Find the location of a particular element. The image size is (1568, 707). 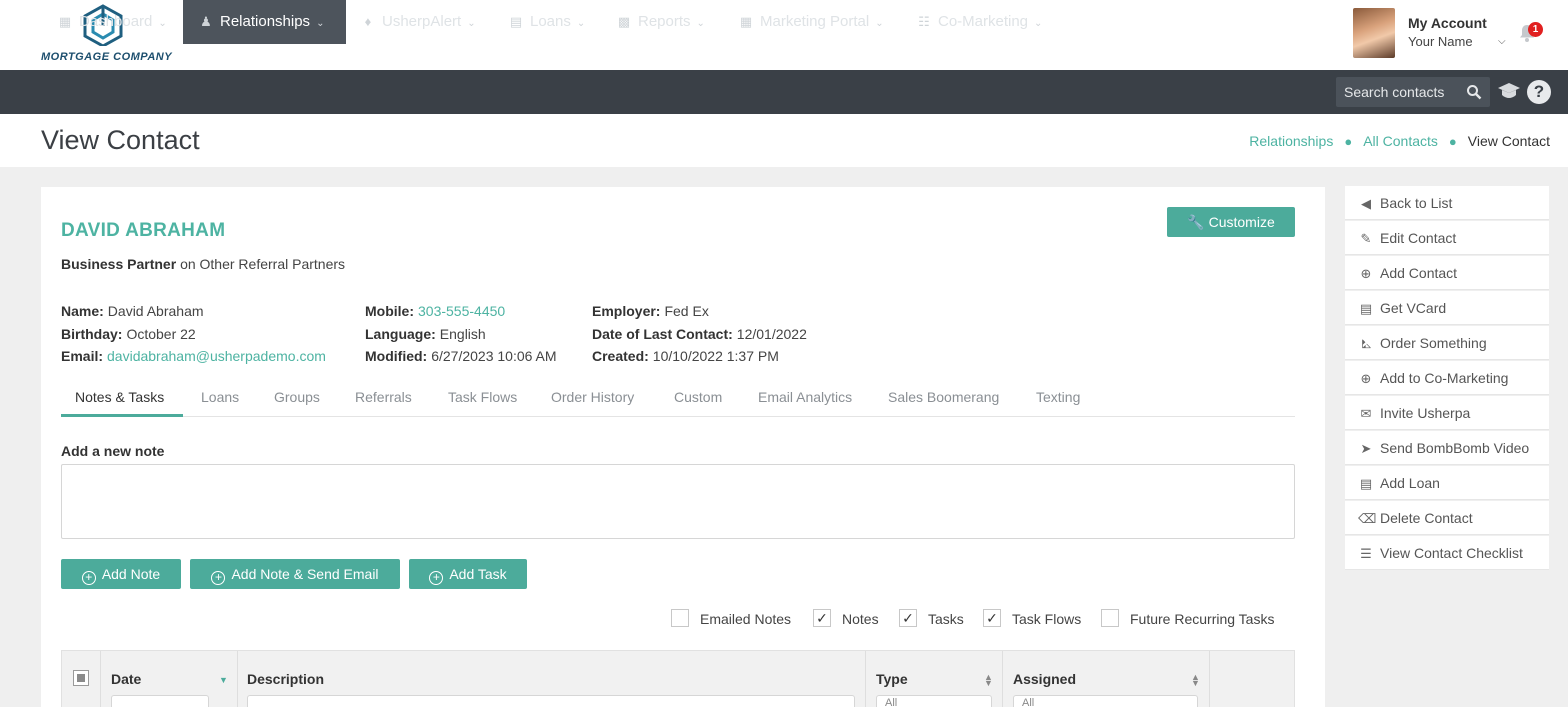

tab-order-history: Order History is located at coordinates (592, 399).